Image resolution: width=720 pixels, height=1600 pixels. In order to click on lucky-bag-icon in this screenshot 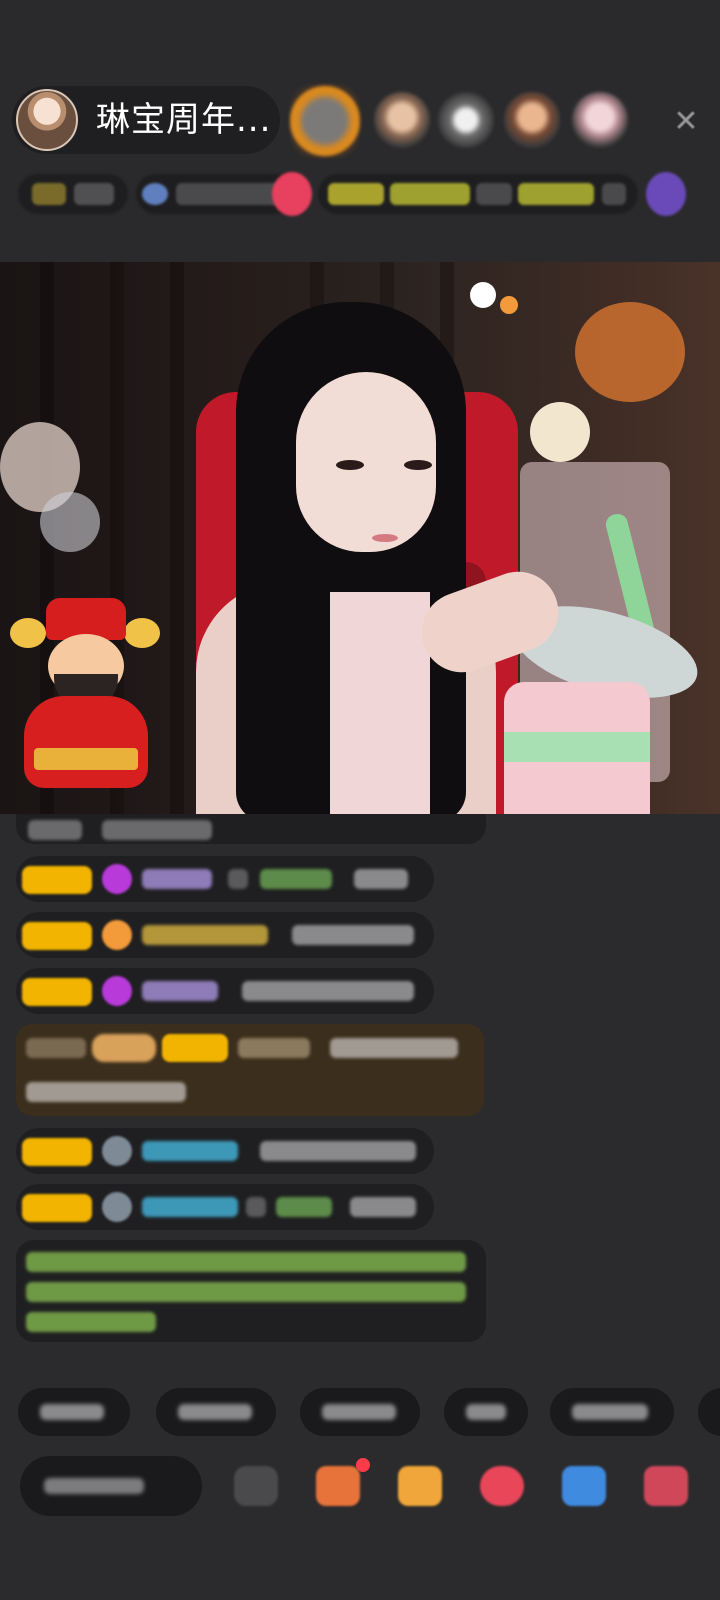, I will do `click(502, 1486)`.